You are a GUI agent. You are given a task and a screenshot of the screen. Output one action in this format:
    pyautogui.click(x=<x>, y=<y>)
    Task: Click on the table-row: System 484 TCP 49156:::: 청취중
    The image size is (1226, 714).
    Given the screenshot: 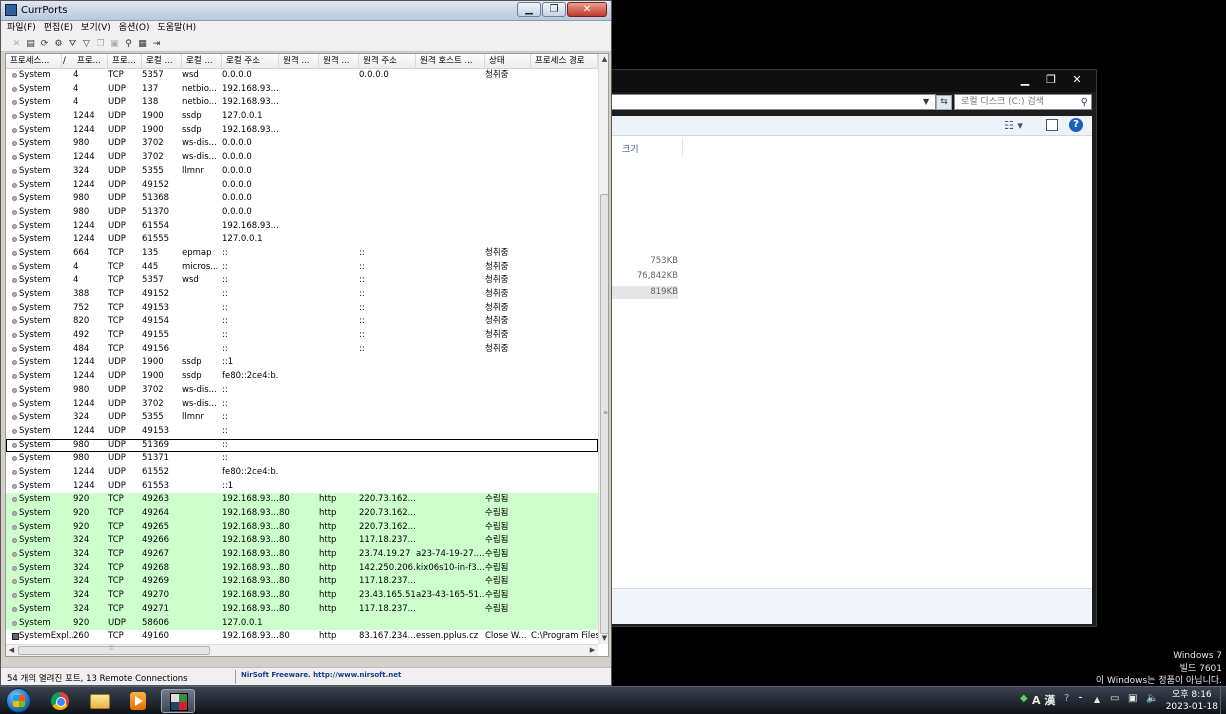 What is the action you would take?
    pyautogui.click(x=302, y=350)
    